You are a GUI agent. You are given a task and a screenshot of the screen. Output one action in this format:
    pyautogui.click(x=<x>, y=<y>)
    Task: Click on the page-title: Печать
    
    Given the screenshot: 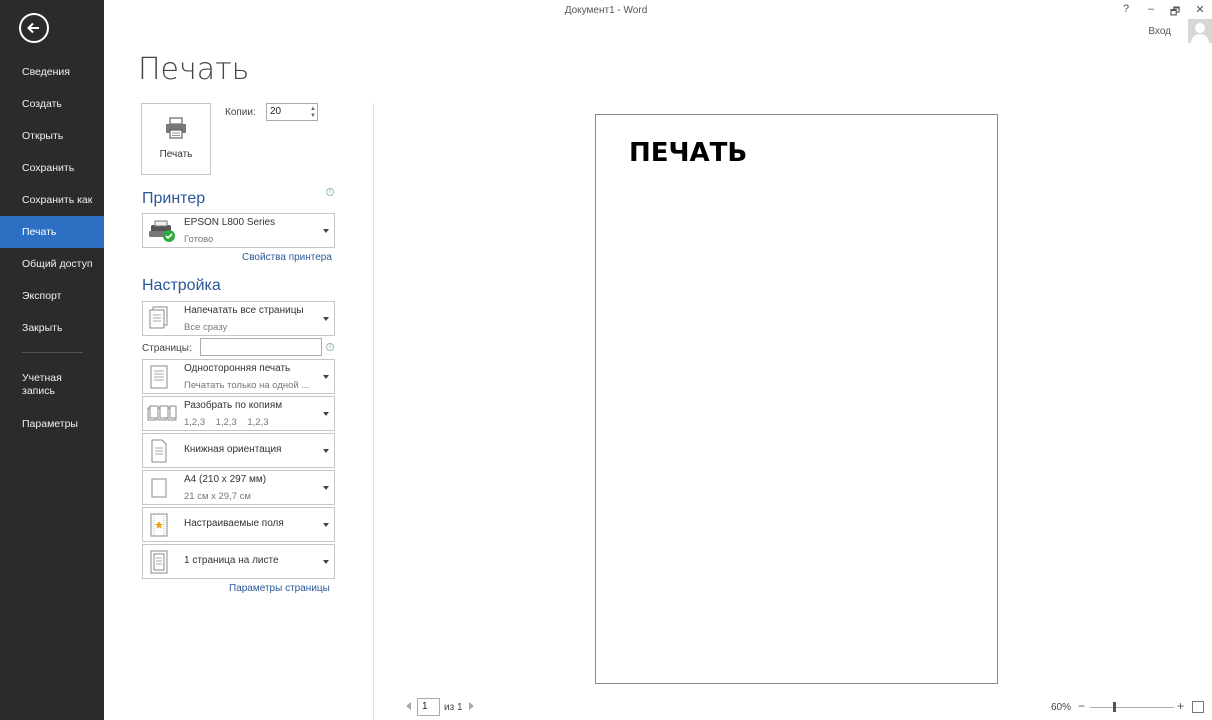 What is the action you would take?
    pyautogui.click(x=194, y=69)
    